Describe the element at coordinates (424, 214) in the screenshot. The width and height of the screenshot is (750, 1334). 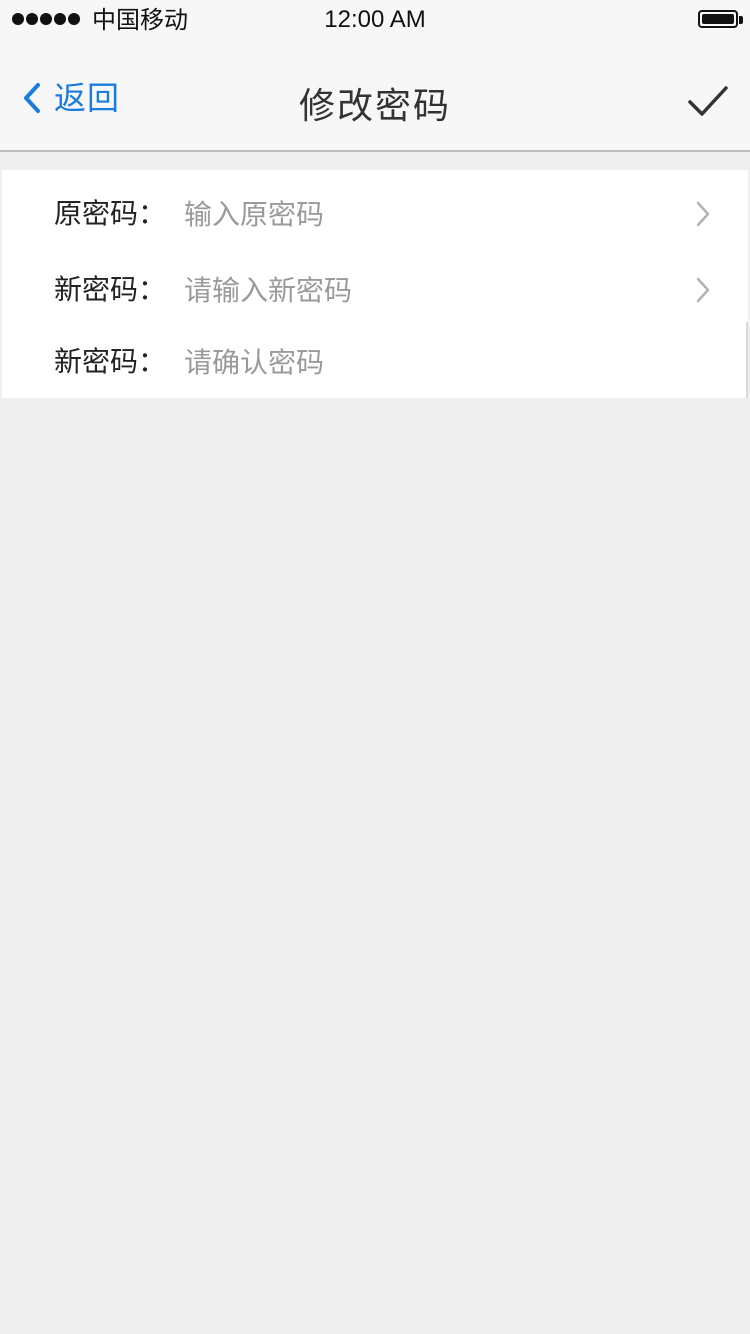
I see `old-password-input` at that location.